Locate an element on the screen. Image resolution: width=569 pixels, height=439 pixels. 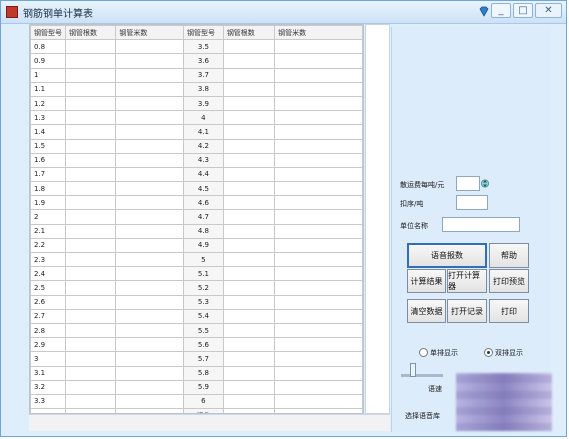
double-display-radio is located at coordinates (488, 352).